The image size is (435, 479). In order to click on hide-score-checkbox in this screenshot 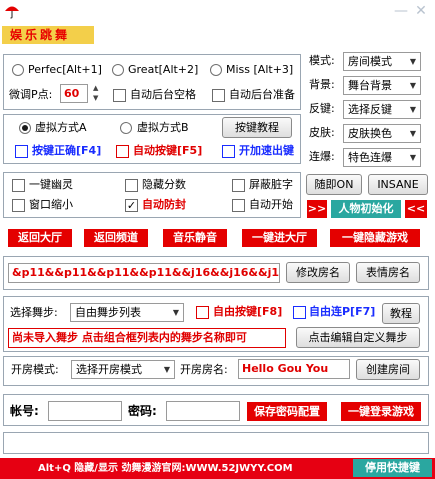, I will do `click(131, 185)`.